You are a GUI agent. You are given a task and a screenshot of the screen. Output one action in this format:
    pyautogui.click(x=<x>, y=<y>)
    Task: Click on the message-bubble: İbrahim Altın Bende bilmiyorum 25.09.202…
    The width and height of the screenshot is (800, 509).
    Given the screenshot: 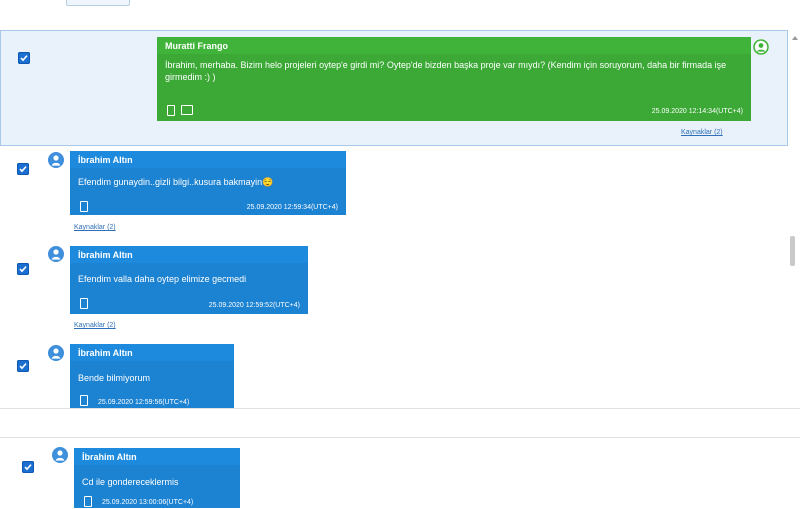 What is the action you would take?
    pyautogui.click(x=152, y=377)
    